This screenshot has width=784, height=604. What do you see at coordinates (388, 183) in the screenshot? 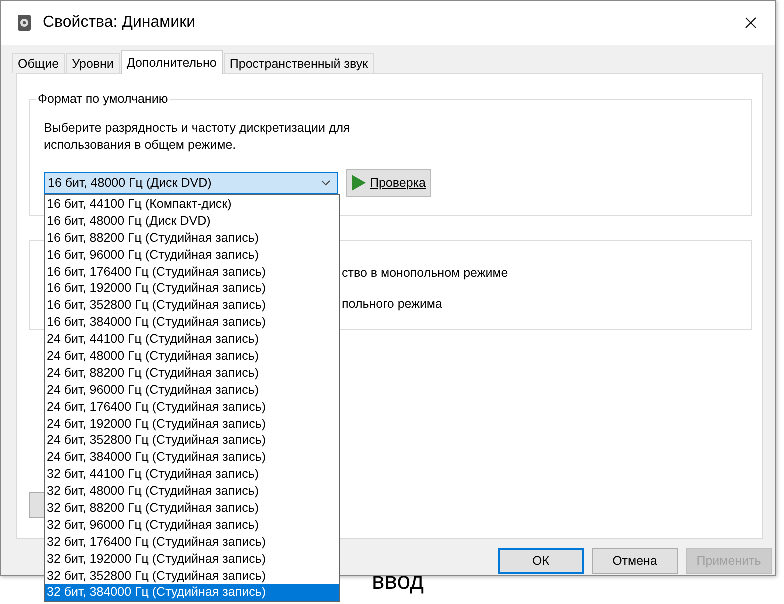
I see `test-button: Проверка` at bounding box center [388, 183].